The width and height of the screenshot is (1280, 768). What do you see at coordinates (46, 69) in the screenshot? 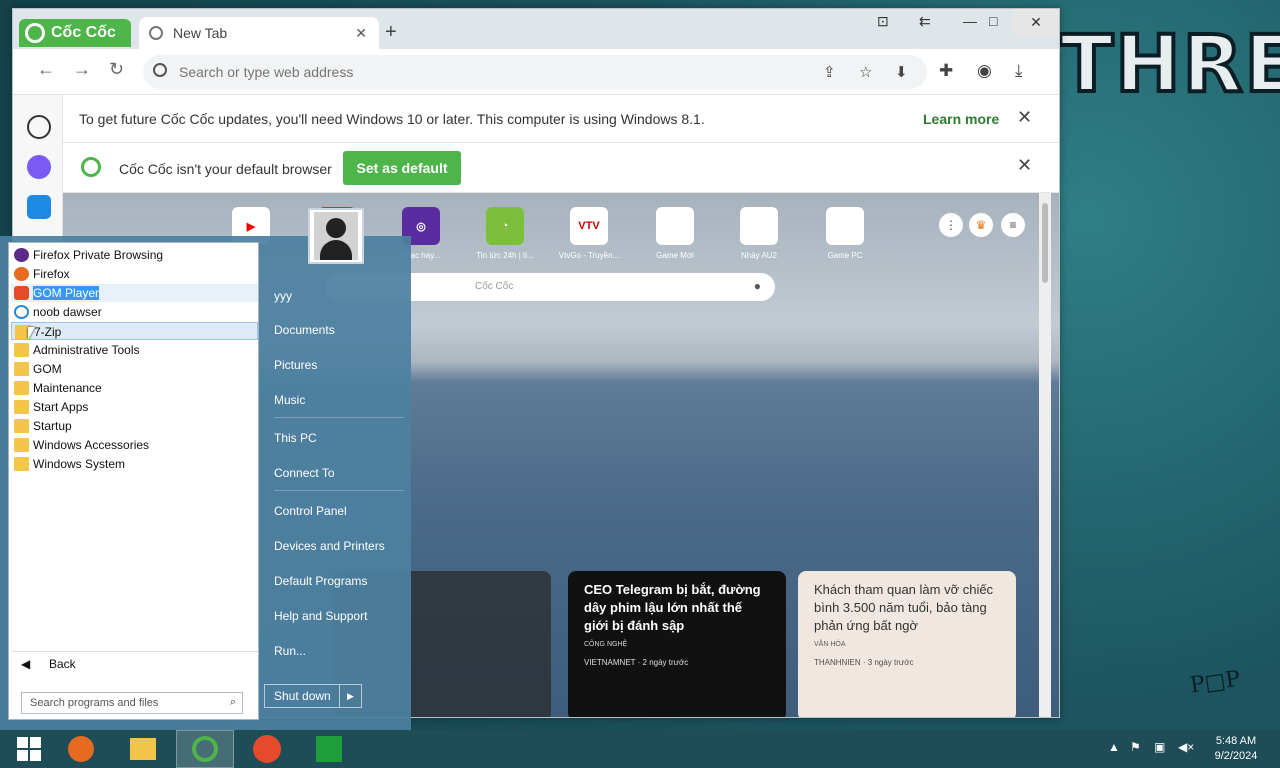
I see `back-button: ←` at bounding box center [46, 69].